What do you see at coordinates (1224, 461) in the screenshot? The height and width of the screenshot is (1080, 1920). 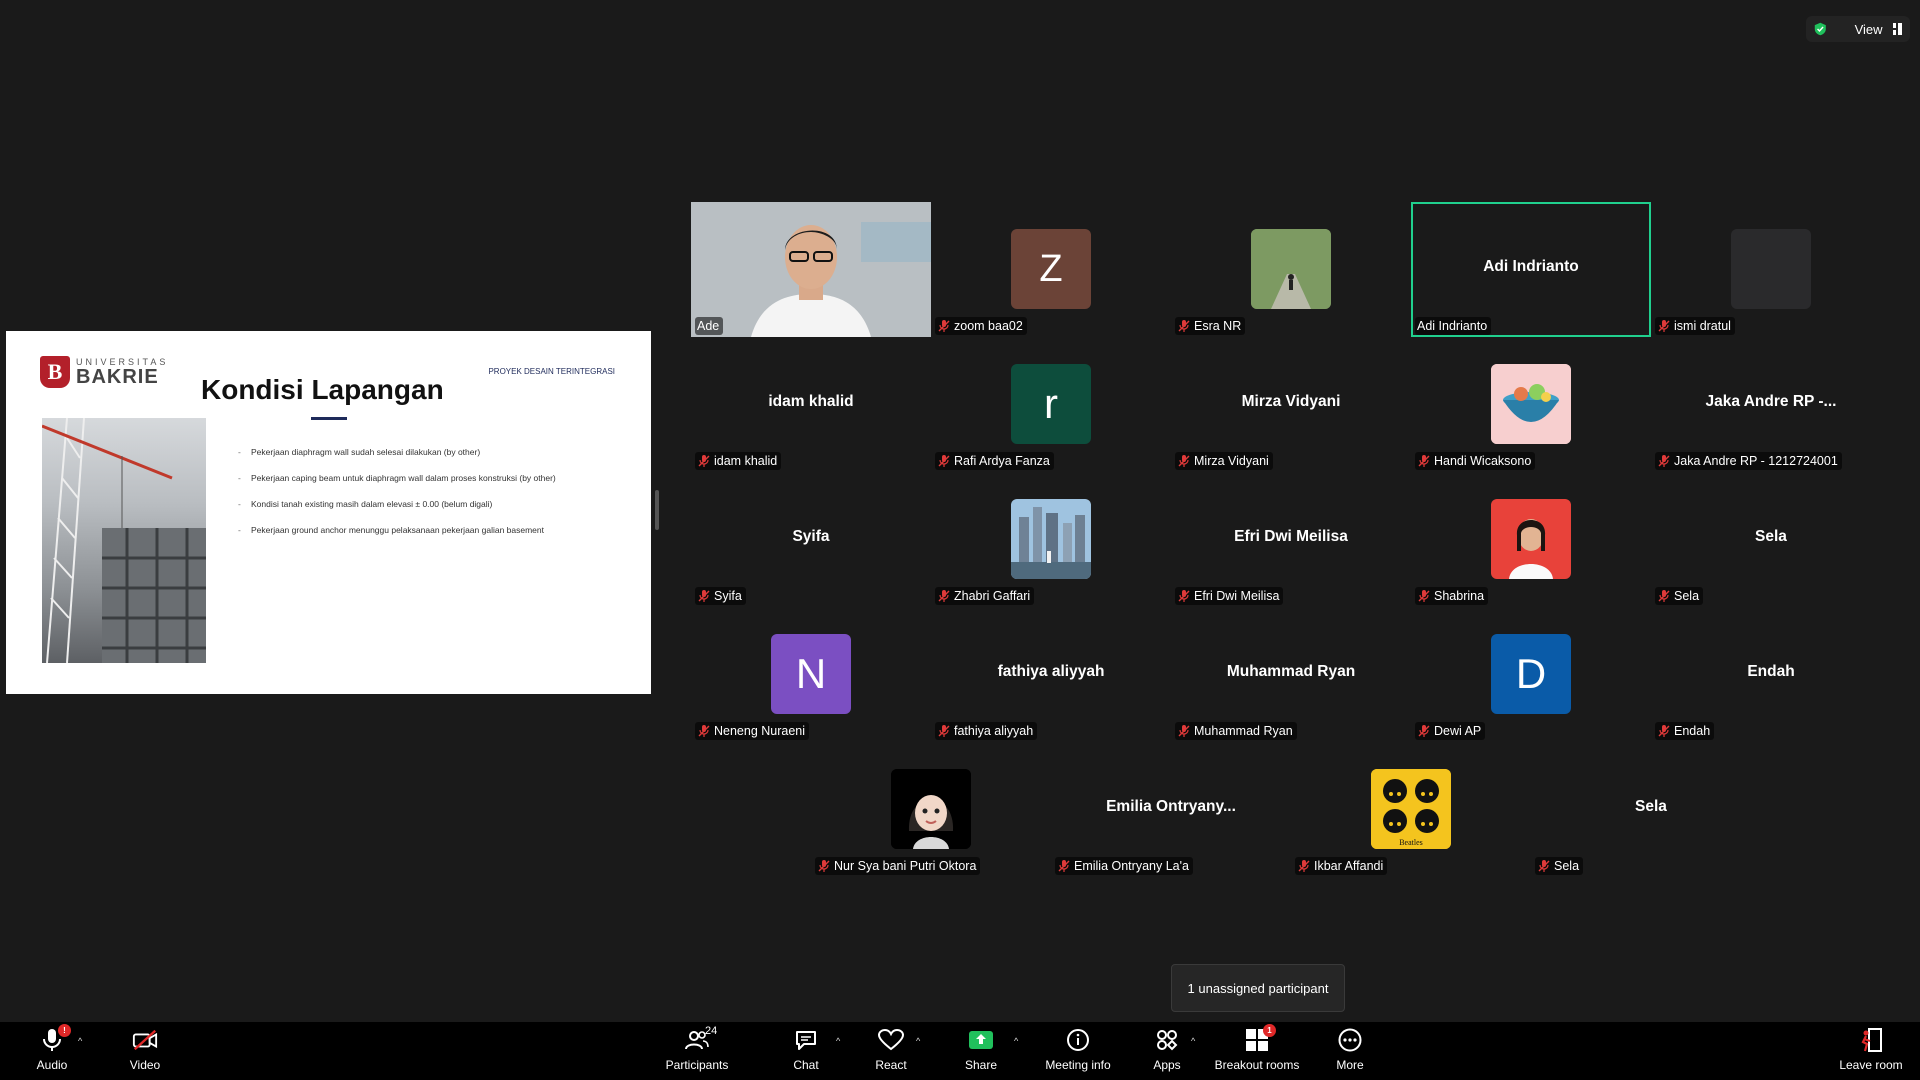 I see `participant-name-label: Mirza Vidyani` at bounding box center [1224, 461].